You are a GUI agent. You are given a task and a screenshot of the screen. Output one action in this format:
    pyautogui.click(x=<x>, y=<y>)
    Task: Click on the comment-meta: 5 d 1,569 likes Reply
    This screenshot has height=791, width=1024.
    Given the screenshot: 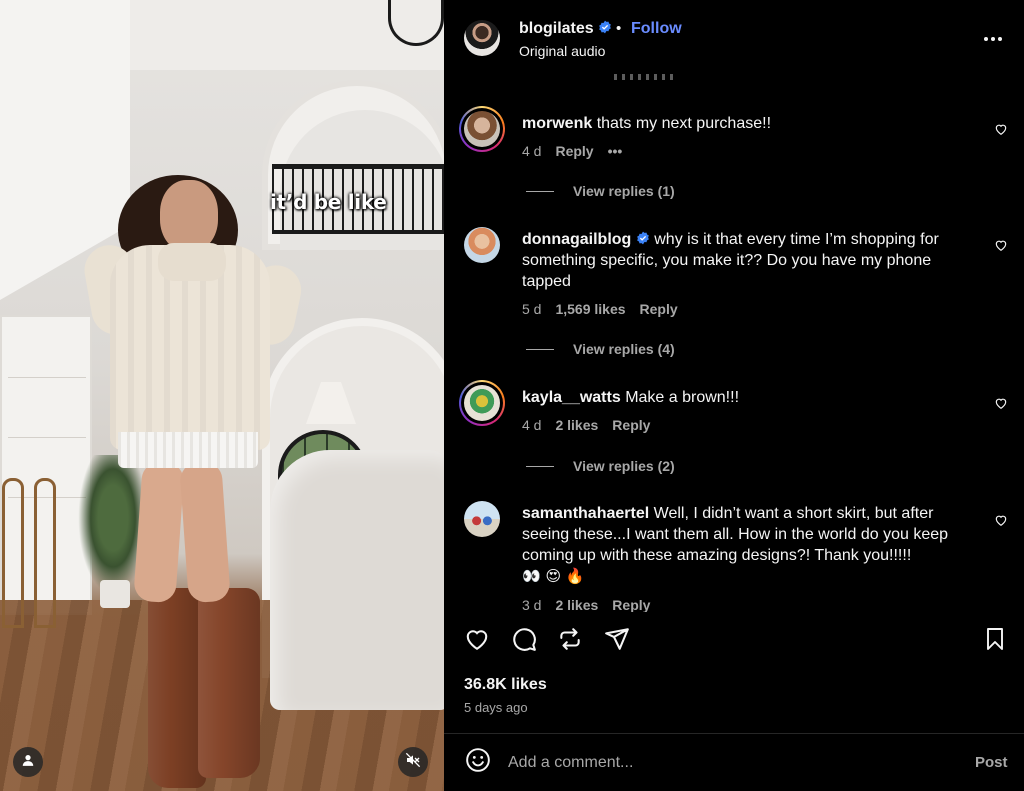 What is the action you would take?
    pyautogui.click(x=600, y=309)
    